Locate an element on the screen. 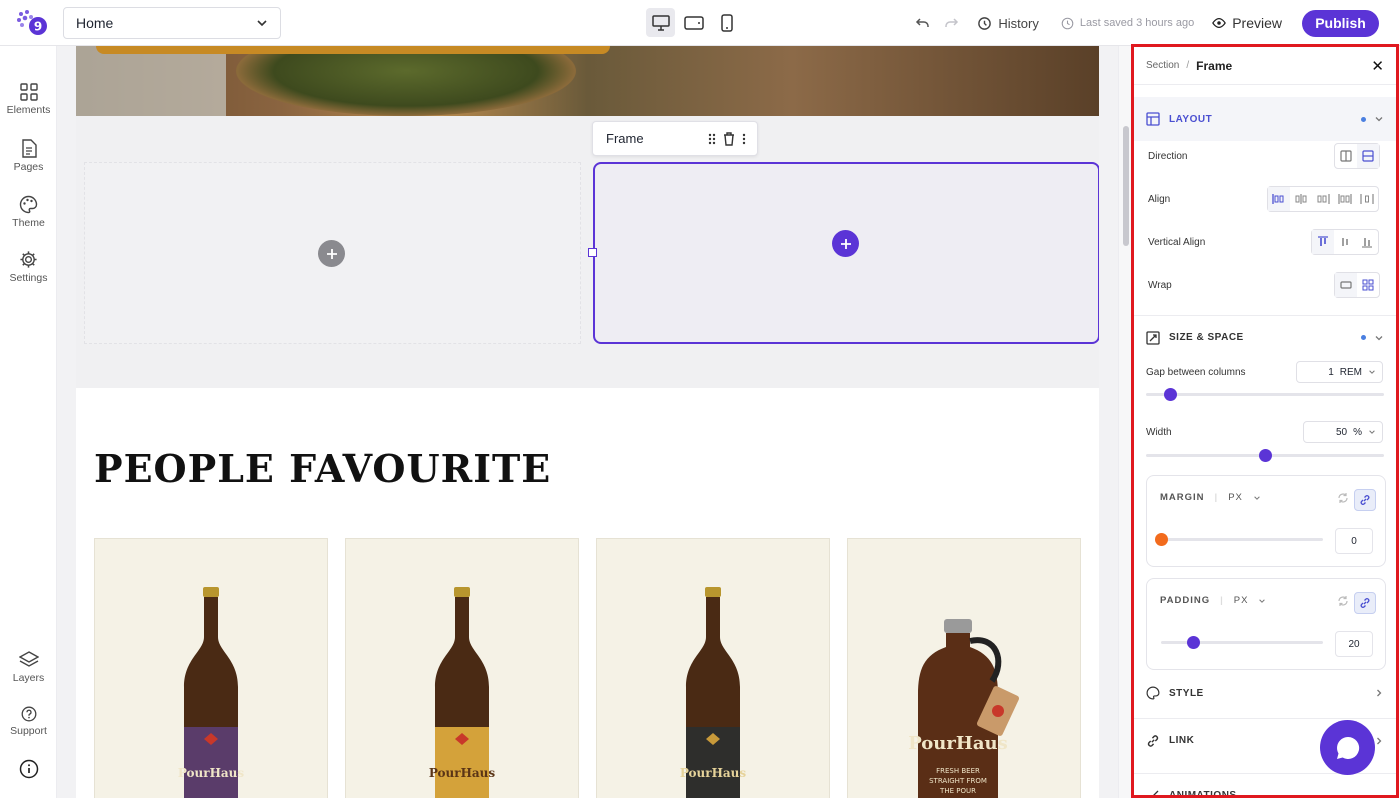  scrollbar-thumb is located at coordinates (1126, 186).